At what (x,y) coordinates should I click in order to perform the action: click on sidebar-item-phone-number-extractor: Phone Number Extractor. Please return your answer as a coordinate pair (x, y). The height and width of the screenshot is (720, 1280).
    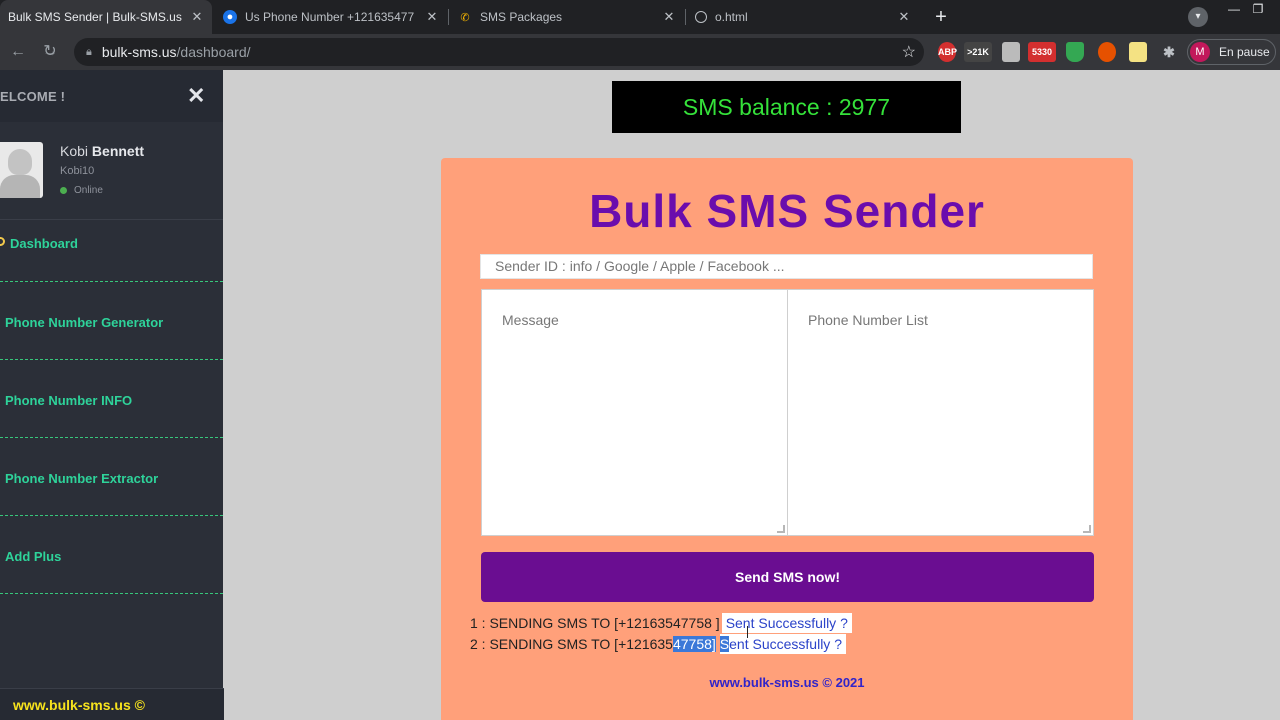
    Looking at the image, I should click on (111, 477).